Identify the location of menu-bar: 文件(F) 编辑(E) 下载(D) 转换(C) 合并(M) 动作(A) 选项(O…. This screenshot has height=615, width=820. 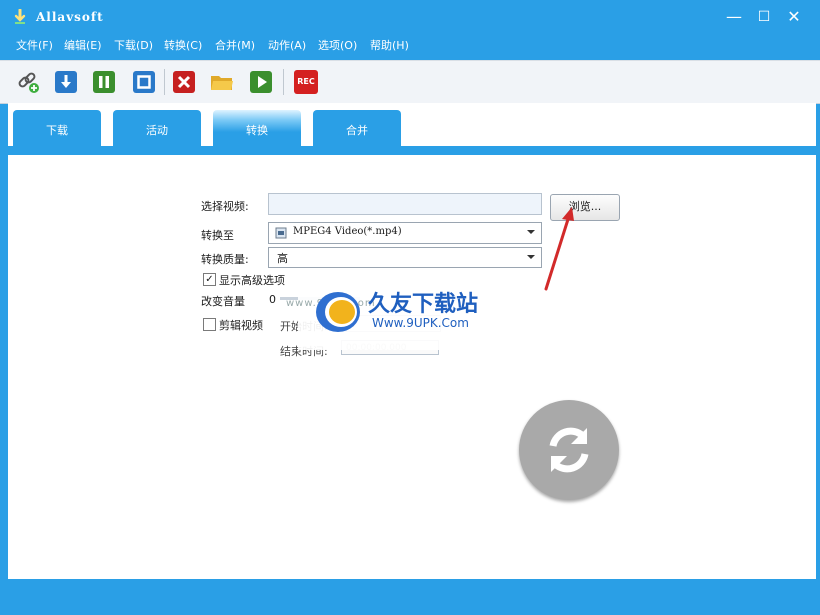
(410, 45).